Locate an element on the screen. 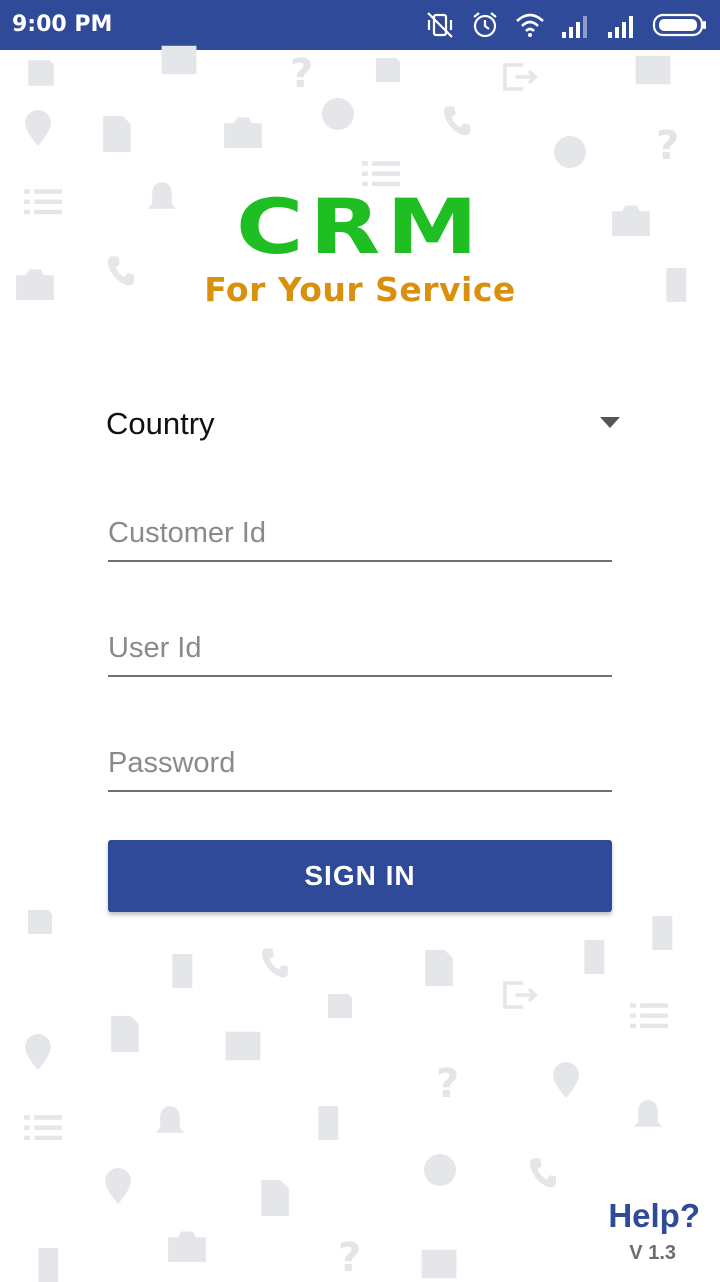 The image size is (720, 1282). dropdown-arrow-icon is located at coordinates (610, 422).